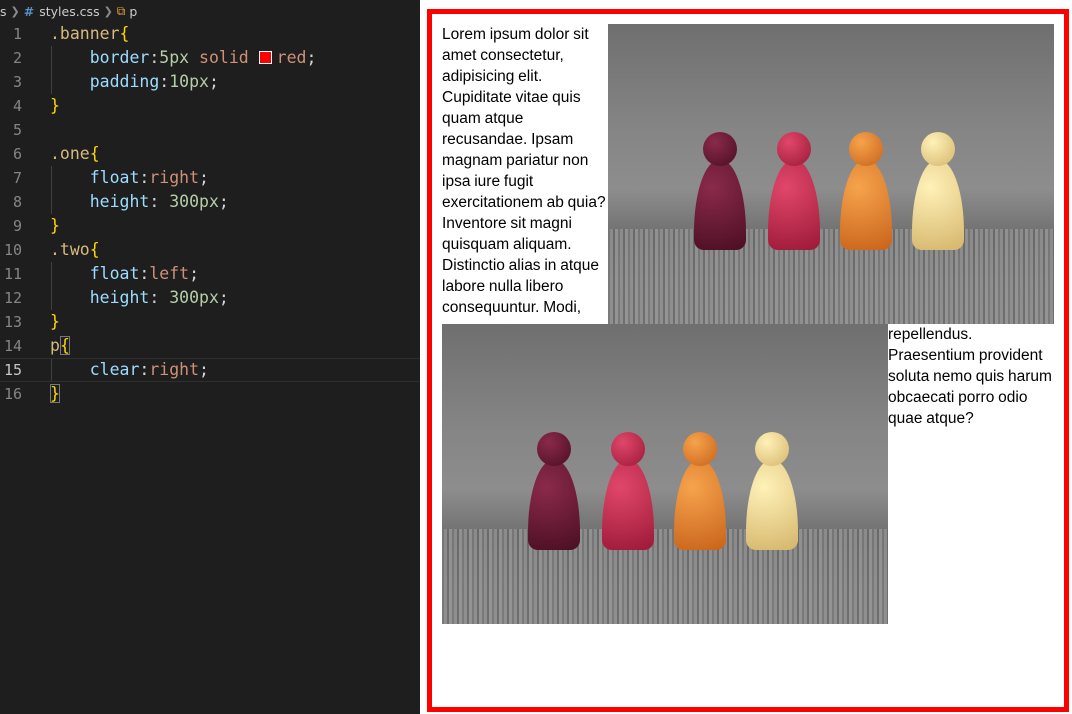 Image resolution: width=1072 pixels, height=714 pixels. Describe the element at coordinates (12, 322) in the screenshot. I see `line-number: 13` at that location.